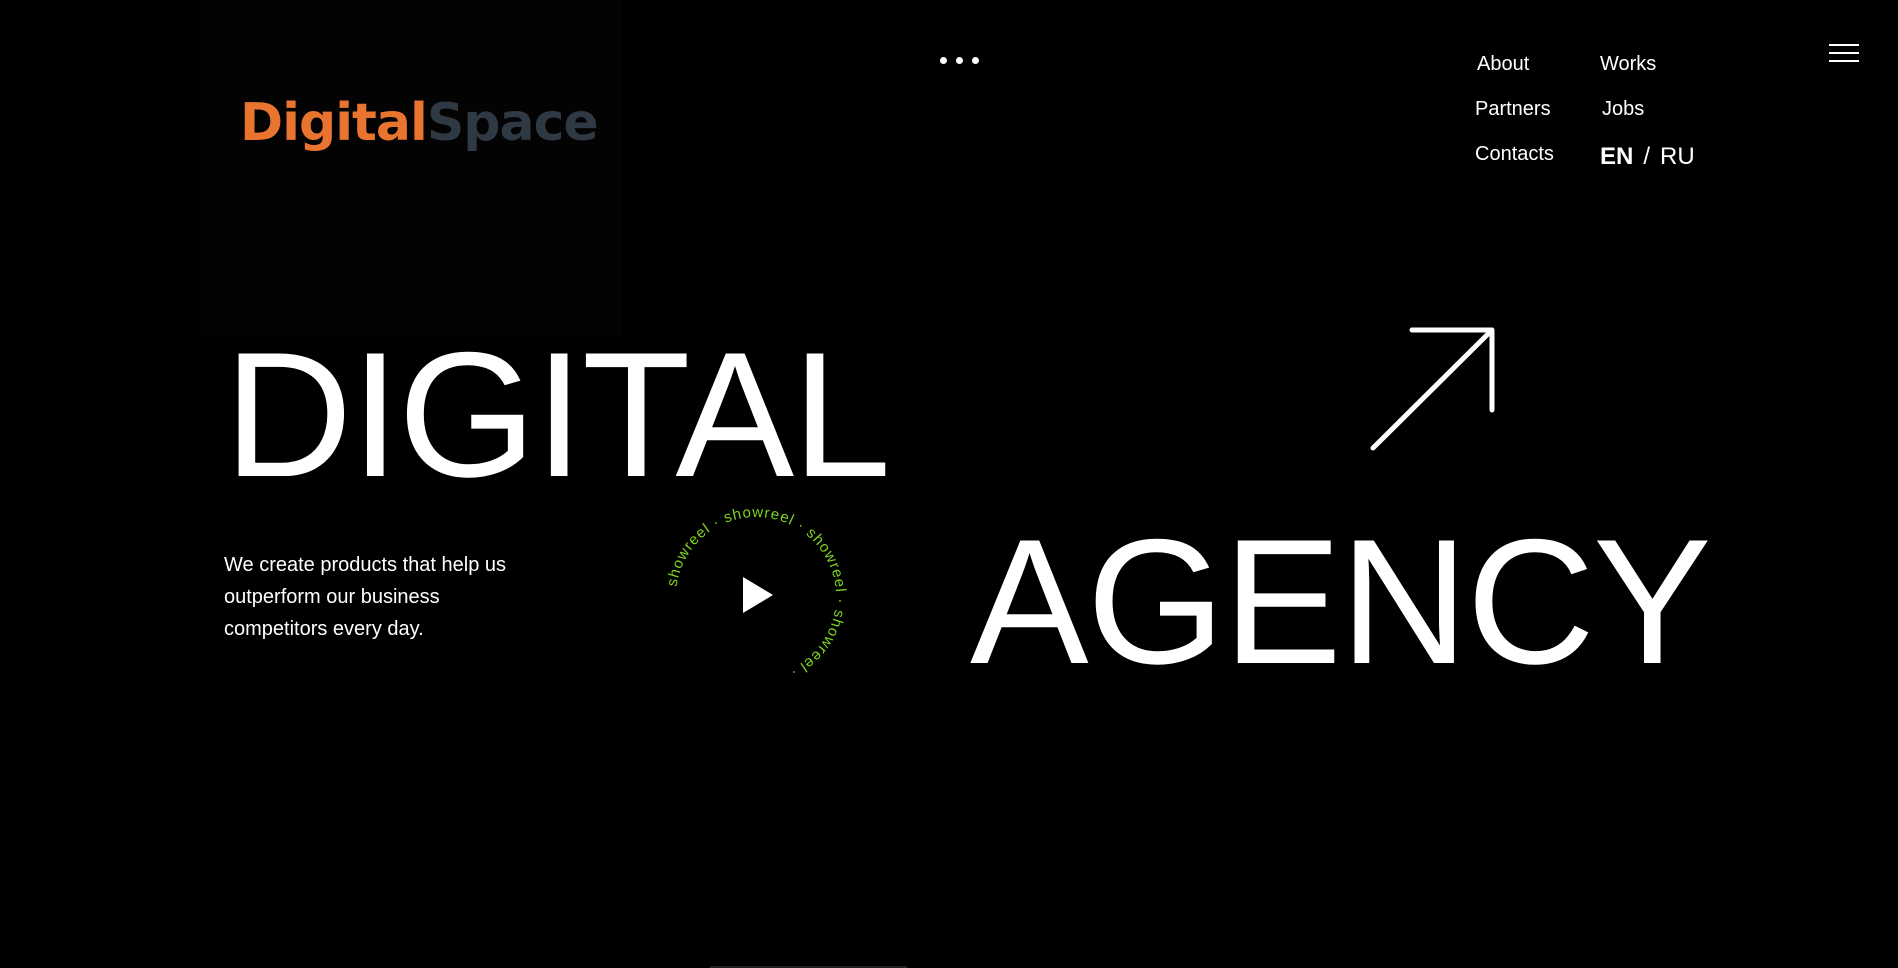  Describe the element at coordinates (1341, 601) in the screenshot. I see `hero-title-agency: AGENCY` at that location.